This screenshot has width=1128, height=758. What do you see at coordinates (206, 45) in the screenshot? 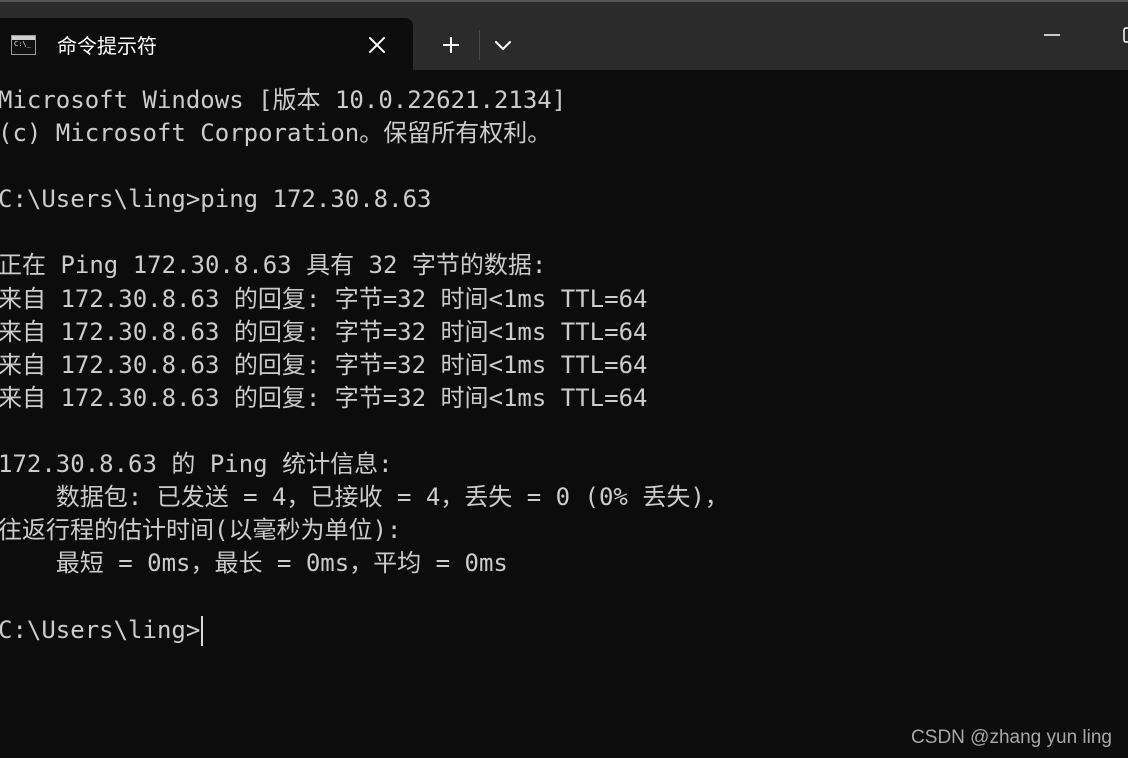
I see `tab-command-prompt: C:\_ 命令提示符` at bounding box center [206, 45].